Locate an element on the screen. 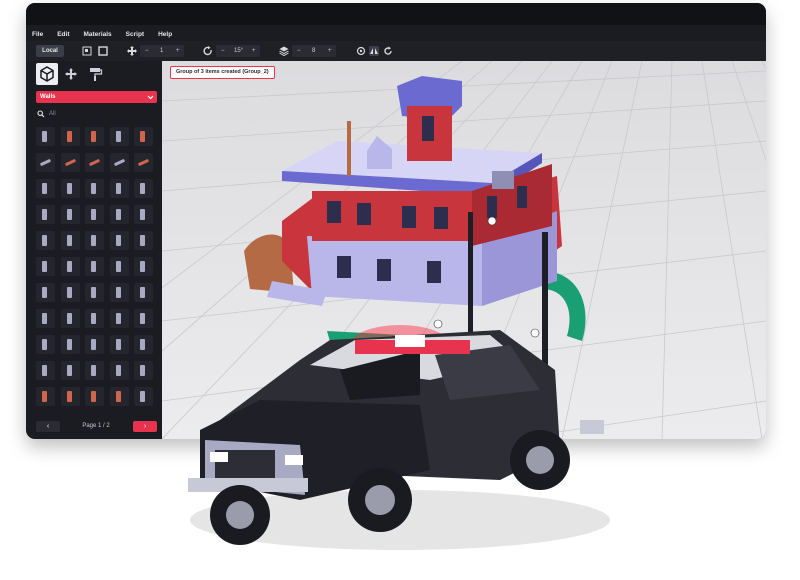 This screenshot has height=580, width=800. search-input: All is located at coordinates (52, 114).